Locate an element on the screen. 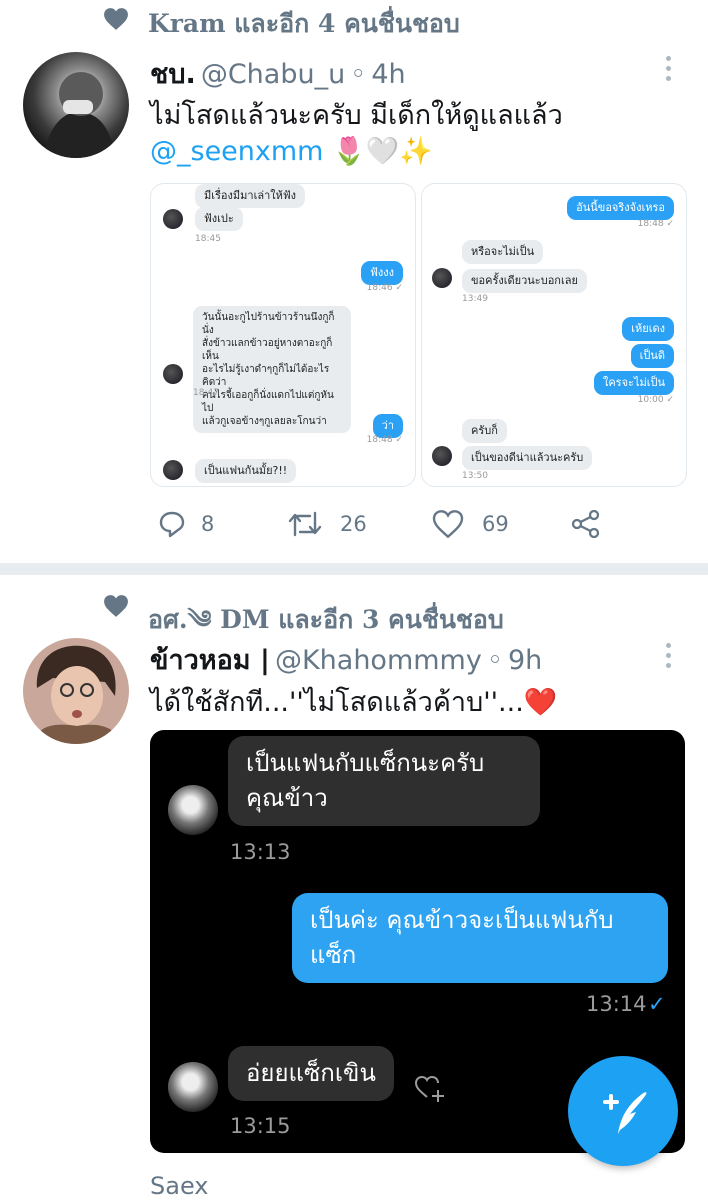 The height and width of the screenshot is (1200, 708). message-bubble: ฟังเปะ is located at coordinates (219, 219).